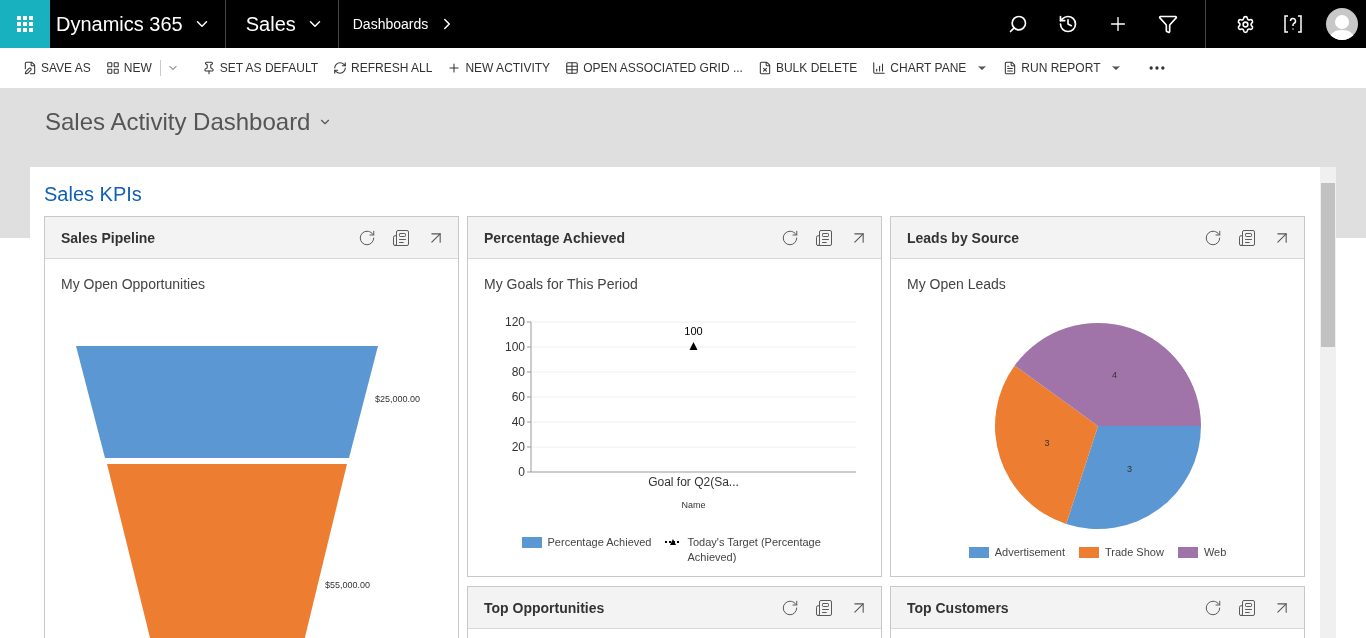 This screenshot has width=1366, height=638. What do you see at coordinates (518, 372) in the screenshot?
I see `y-tick-label: 80` at bounding box center [518, 372].